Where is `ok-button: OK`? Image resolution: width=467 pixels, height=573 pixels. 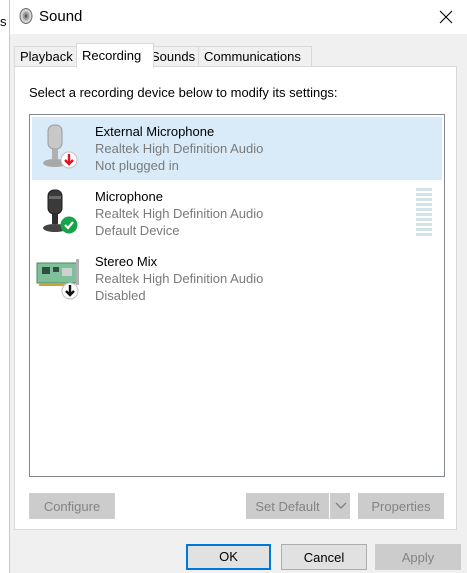
ok-button: OK is located at coordinates (228, 557).